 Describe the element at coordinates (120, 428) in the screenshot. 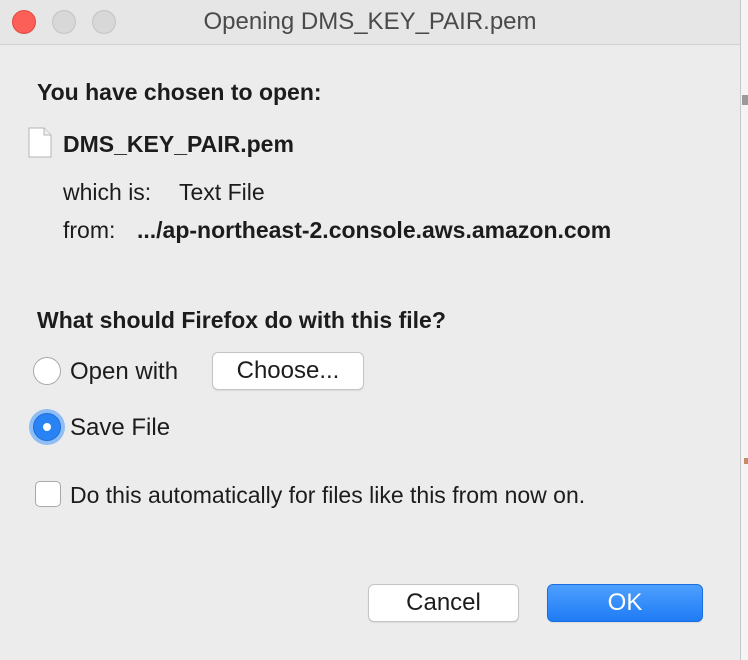

I see `save-file-label: Save File` at that location.